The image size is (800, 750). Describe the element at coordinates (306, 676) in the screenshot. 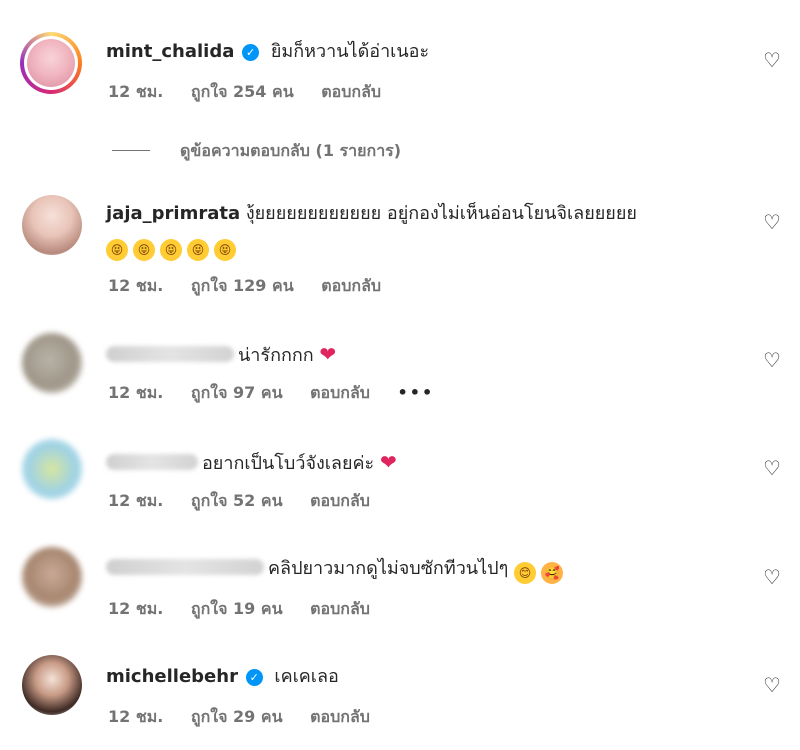

I see `comment-text: เคเคเลอ` at that location.